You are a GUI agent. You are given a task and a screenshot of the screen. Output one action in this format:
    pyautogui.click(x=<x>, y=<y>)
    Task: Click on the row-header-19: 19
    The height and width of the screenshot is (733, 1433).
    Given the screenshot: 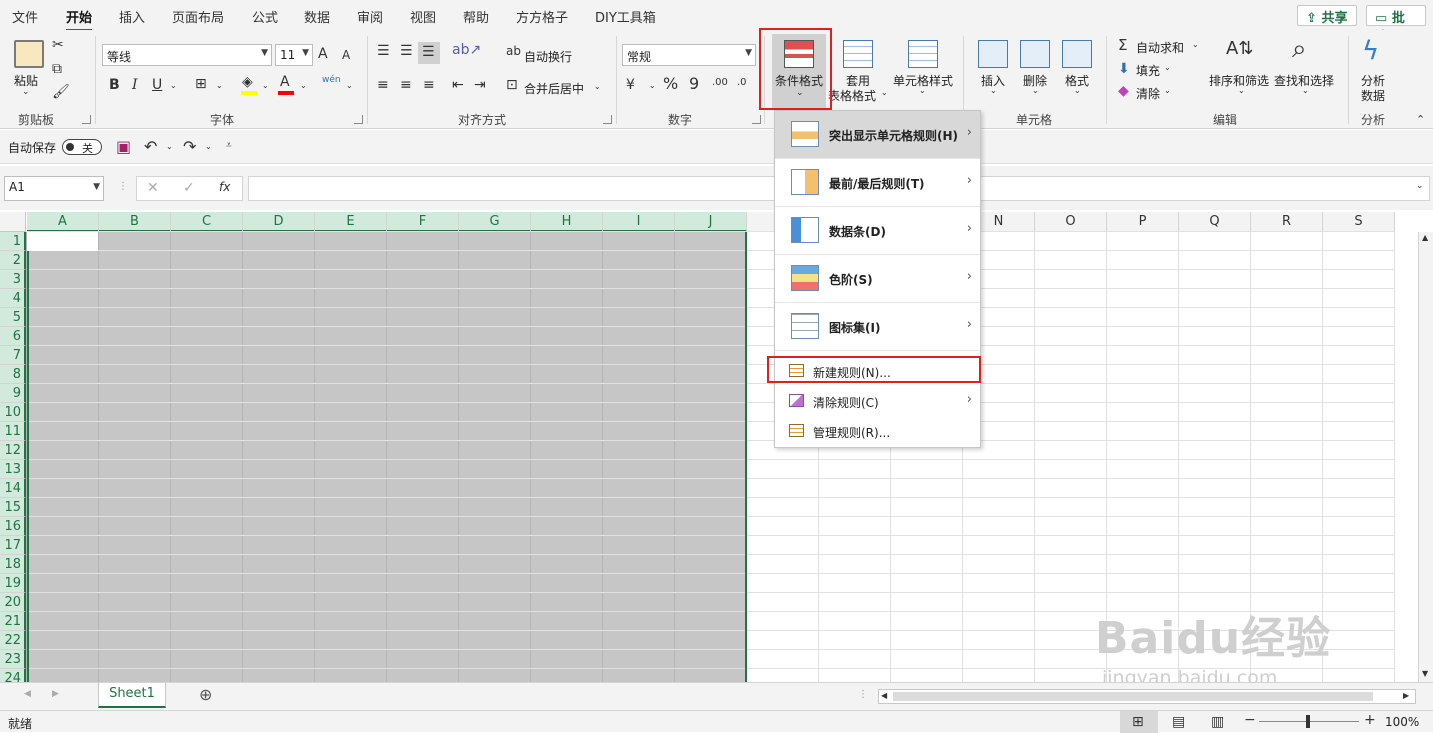 What is the action you would take?
    pyautogui.click(x=13, y=583)
    